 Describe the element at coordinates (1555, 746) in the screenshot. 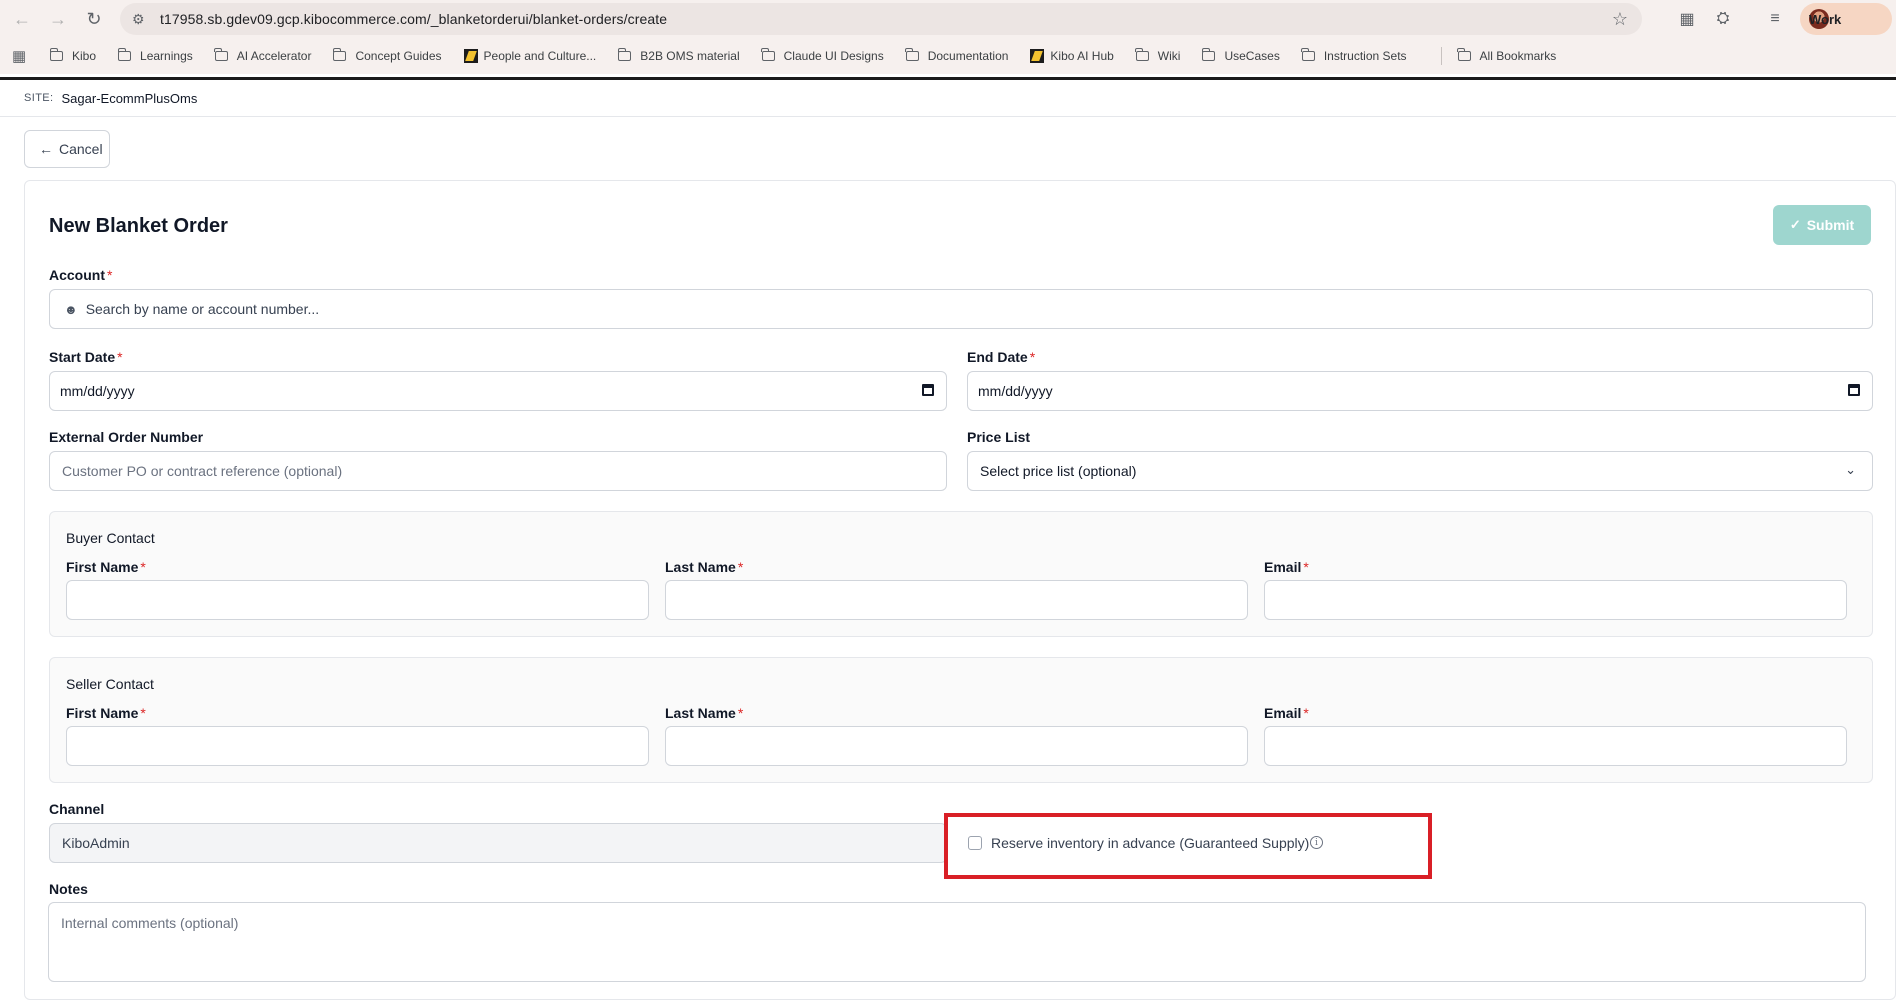

I see `seller-email-input` at that location.